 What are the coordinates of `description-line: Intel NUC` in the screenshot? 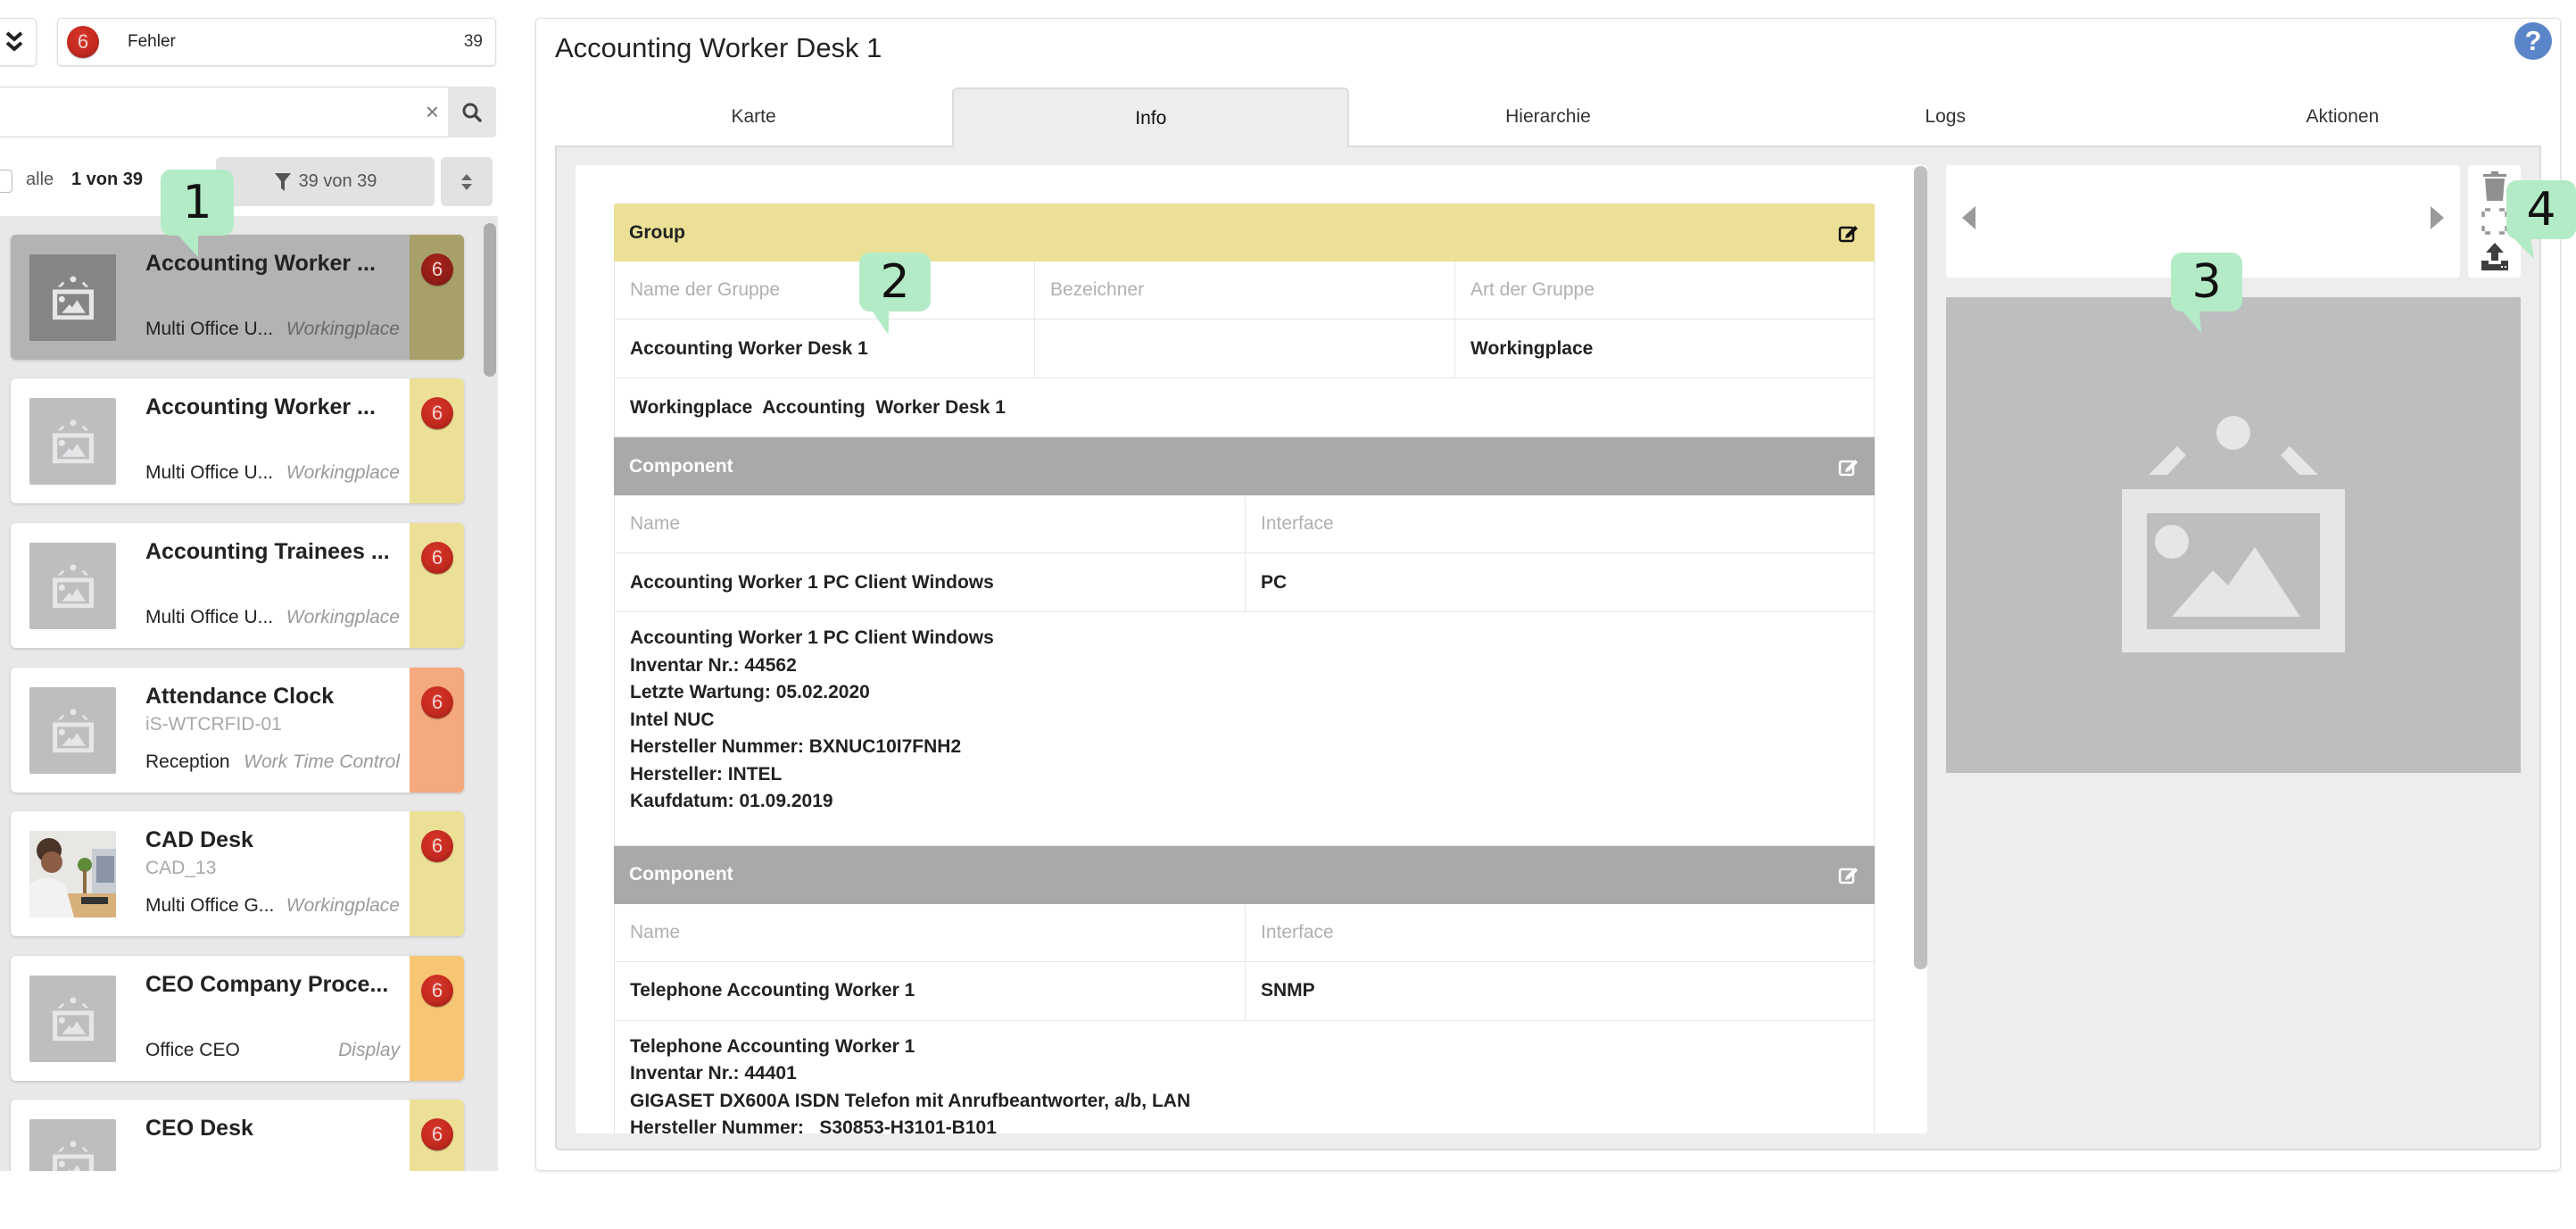 It's located at (672, 720).